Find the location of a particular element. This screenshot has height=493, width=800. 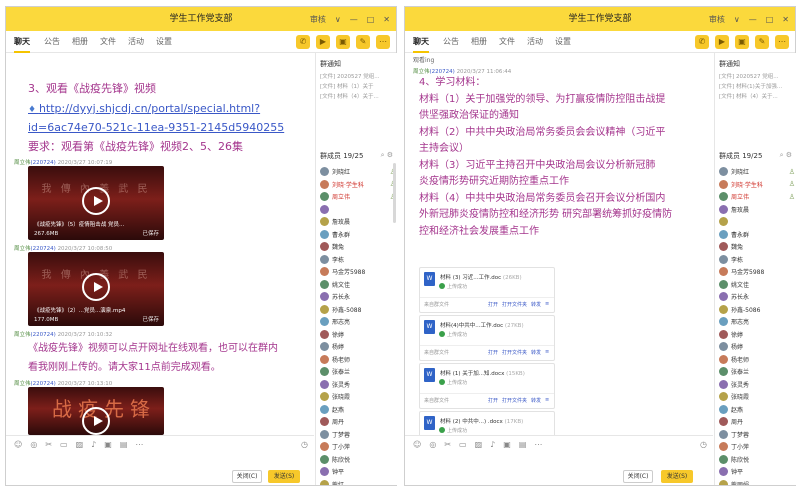

history-icon: ◷ is located at coordinates (304, 444).